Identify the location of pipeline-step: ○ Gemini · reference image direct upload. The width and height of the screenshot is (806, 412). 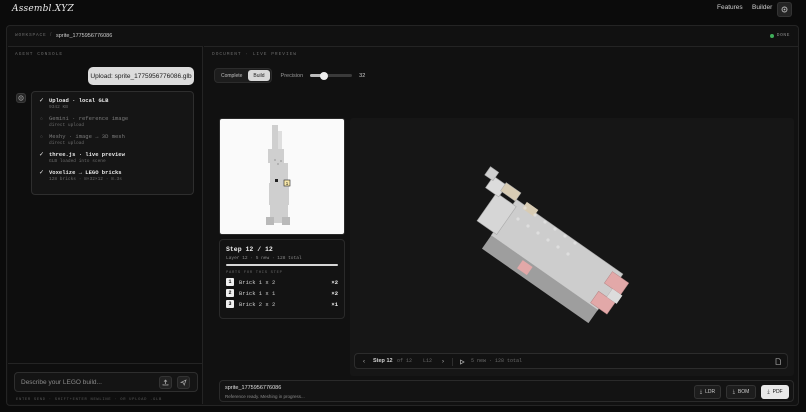
(112, 121).